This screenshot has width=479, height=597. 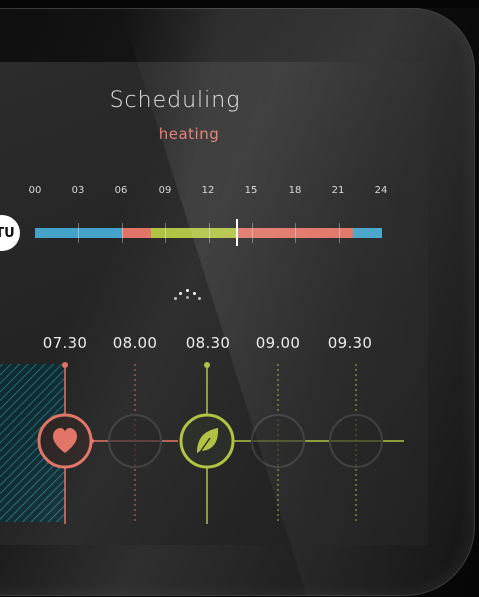 What do you see at coordinates (207, 365) in the screenshot?
I see `eco-anchor-dot` at bounding box center [207, 365].